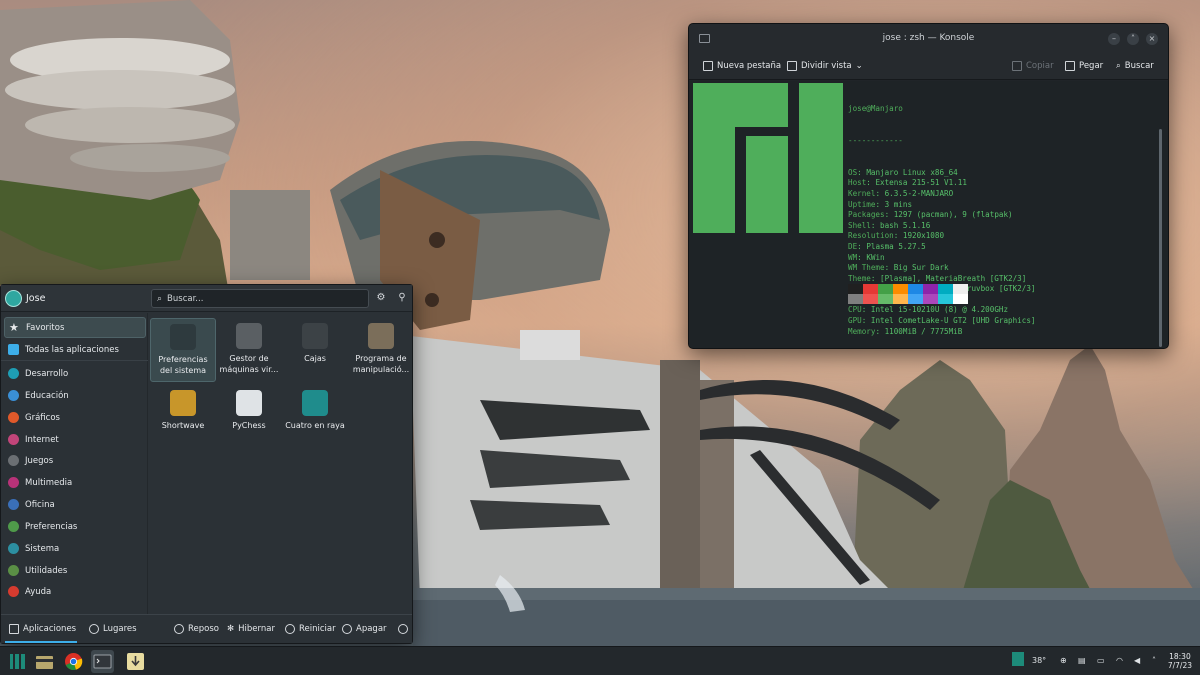  I want to click on pin-icon: ⚲, so click(402, 298).